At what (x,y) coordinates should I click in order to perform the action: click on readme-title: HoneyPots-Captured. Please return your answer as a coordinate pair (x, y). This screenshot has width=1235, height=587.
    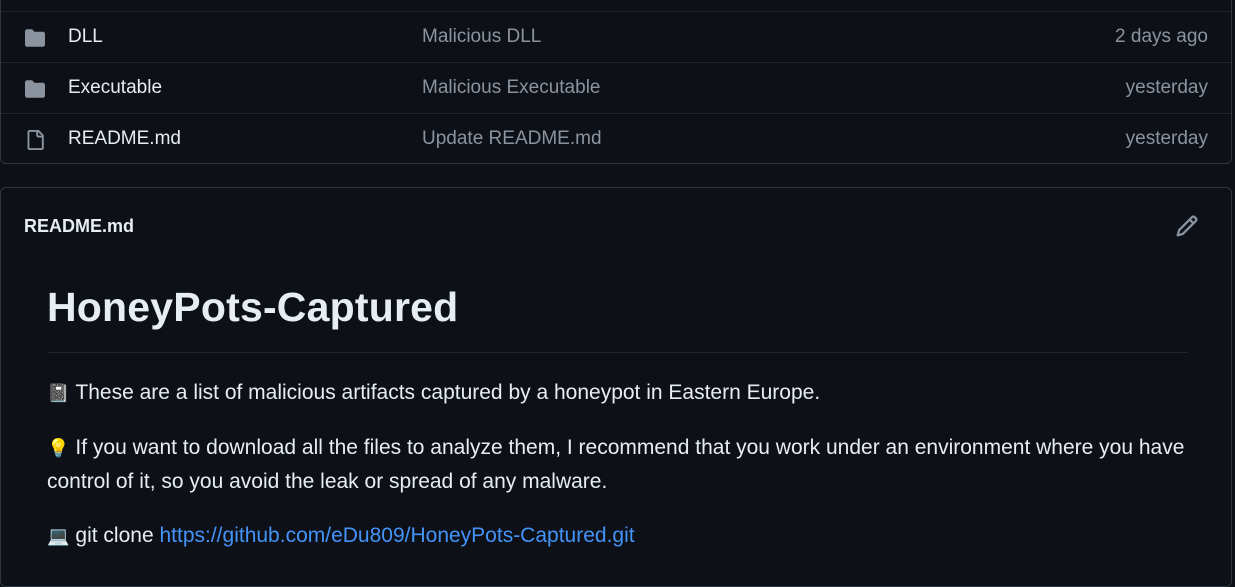
    Looking at the image, I should click on (253, 307).